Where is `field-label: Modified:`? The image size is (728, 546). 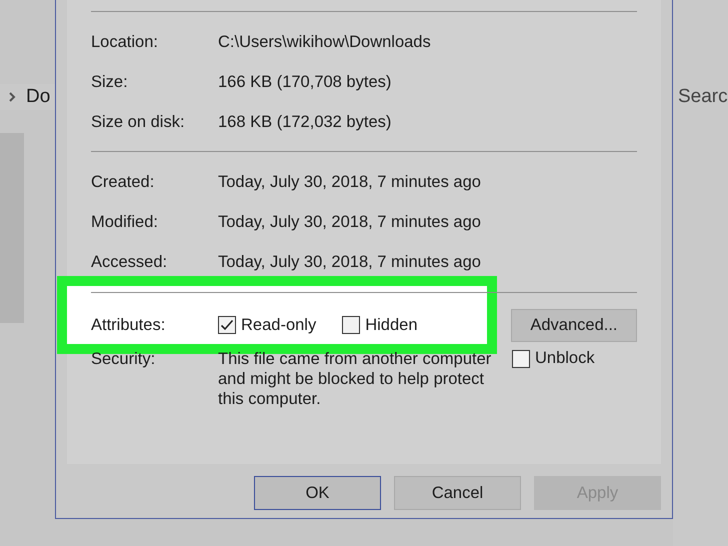
field-label: Modified: is located at coordinates (125, 222).